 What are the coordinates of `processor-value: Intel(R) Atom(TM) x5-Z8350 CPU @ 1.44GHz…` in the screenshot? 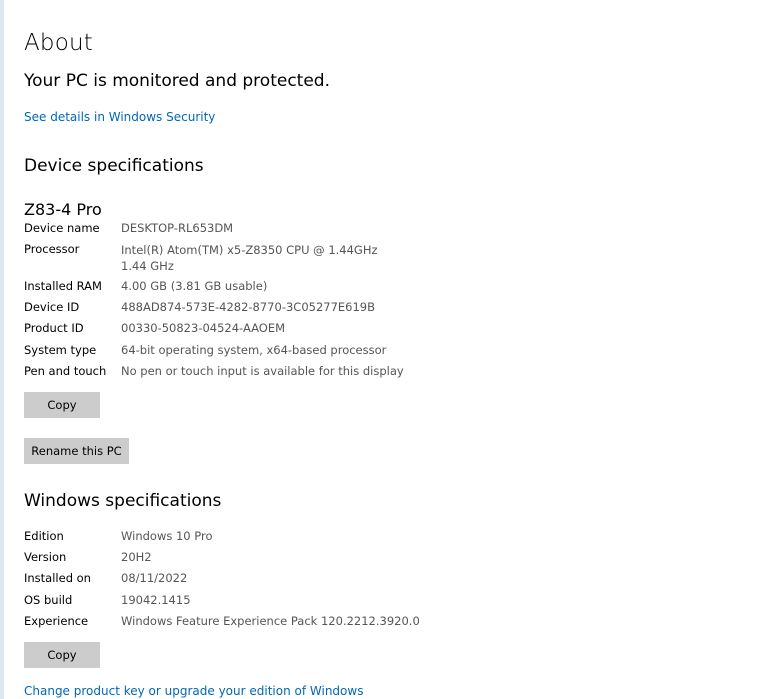 It's located at (249, 258).